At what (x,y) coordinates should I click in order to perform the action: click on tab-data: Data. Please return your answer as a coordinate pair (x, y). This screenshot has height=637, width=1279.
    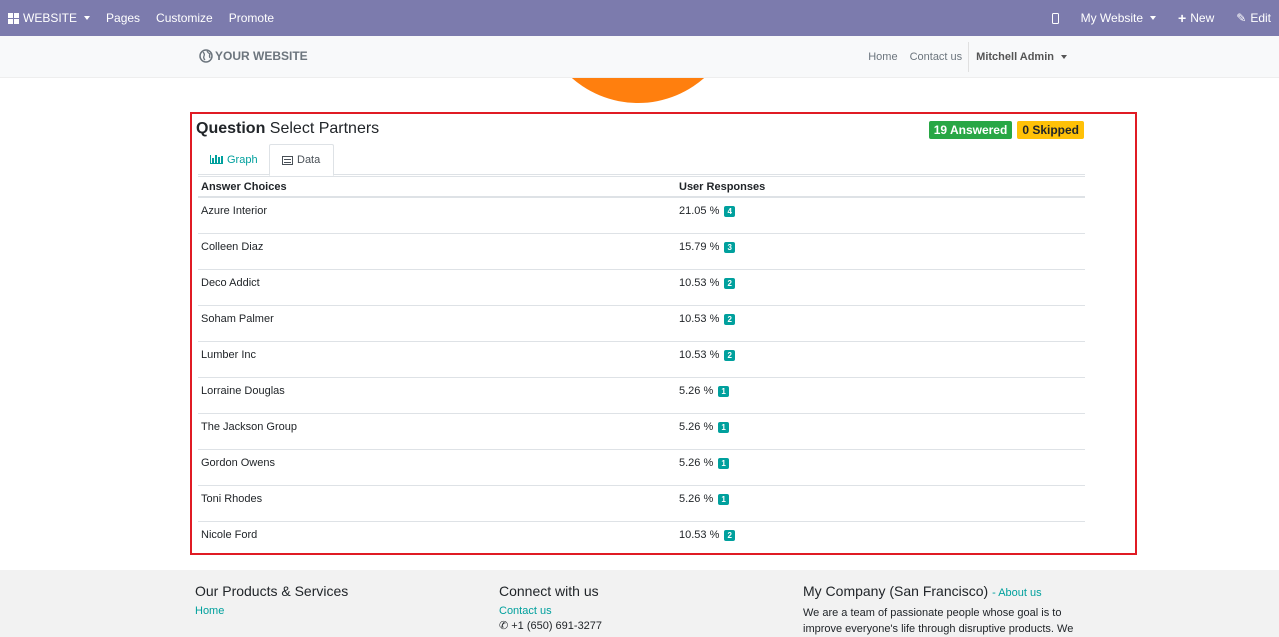
    Looking at the image, I should click on (301, 160).